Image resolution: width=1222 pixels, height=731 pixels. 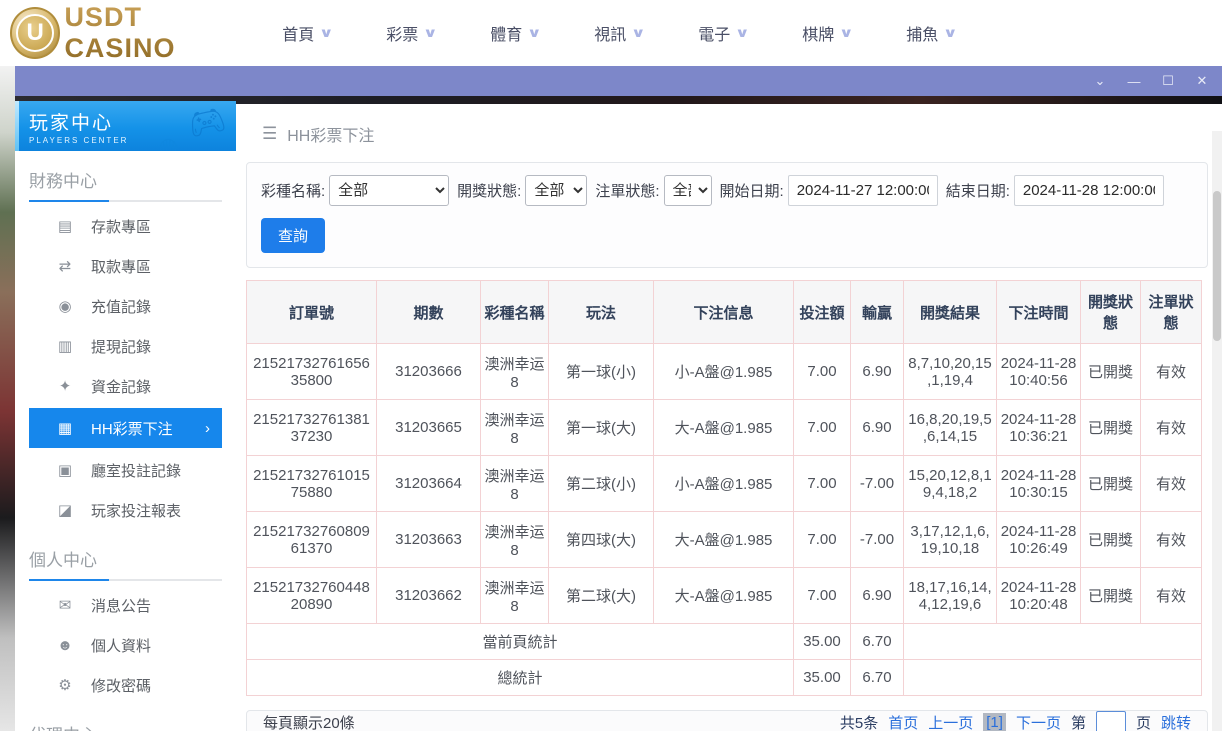 I want to click on table-cell: 第二球(大), so click(x=601, y=595).